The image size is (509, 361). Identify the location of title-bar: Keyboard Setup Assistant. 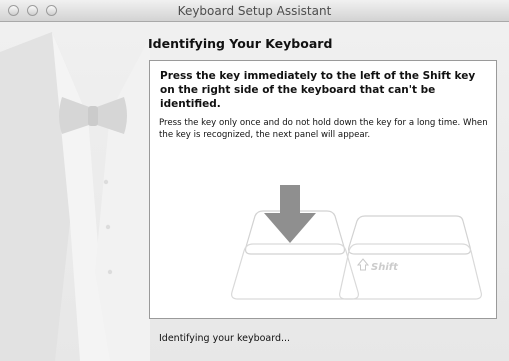
(254, 11).